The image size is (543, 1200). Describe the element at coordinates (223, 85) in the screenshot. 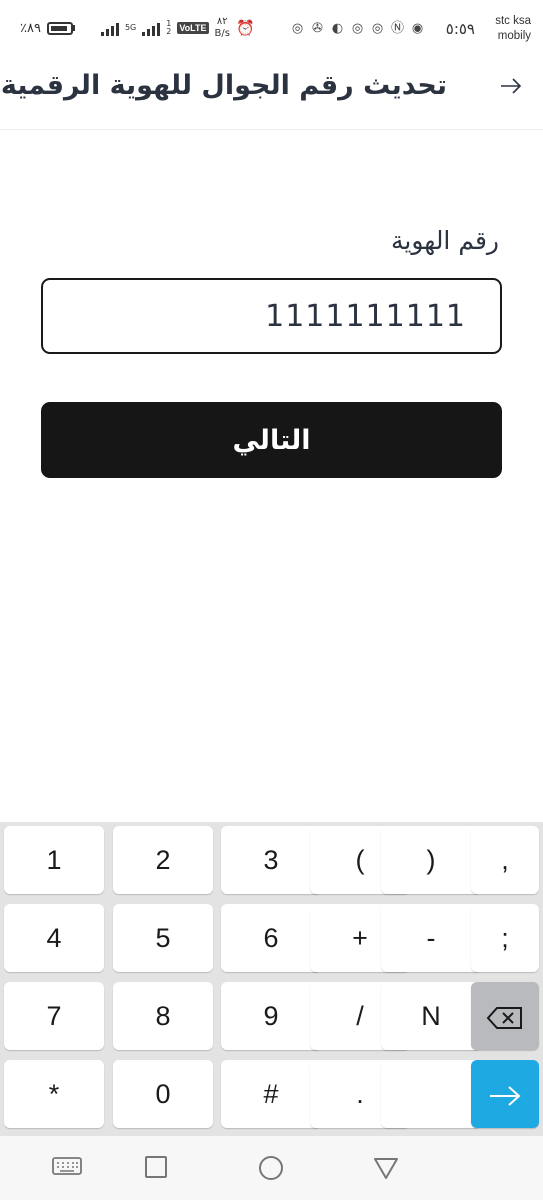

I see `page-title: تحديث رقم الجوال للهوية الرقمية` at that location.